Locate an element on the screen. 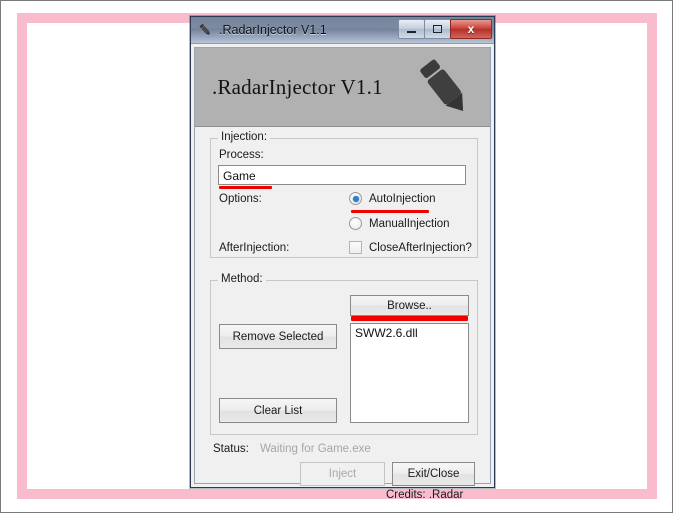 The height and width of the screenshot is (513, 673). radio-manual-injection-label: ManualInjection is located at coordinates (409, 223).